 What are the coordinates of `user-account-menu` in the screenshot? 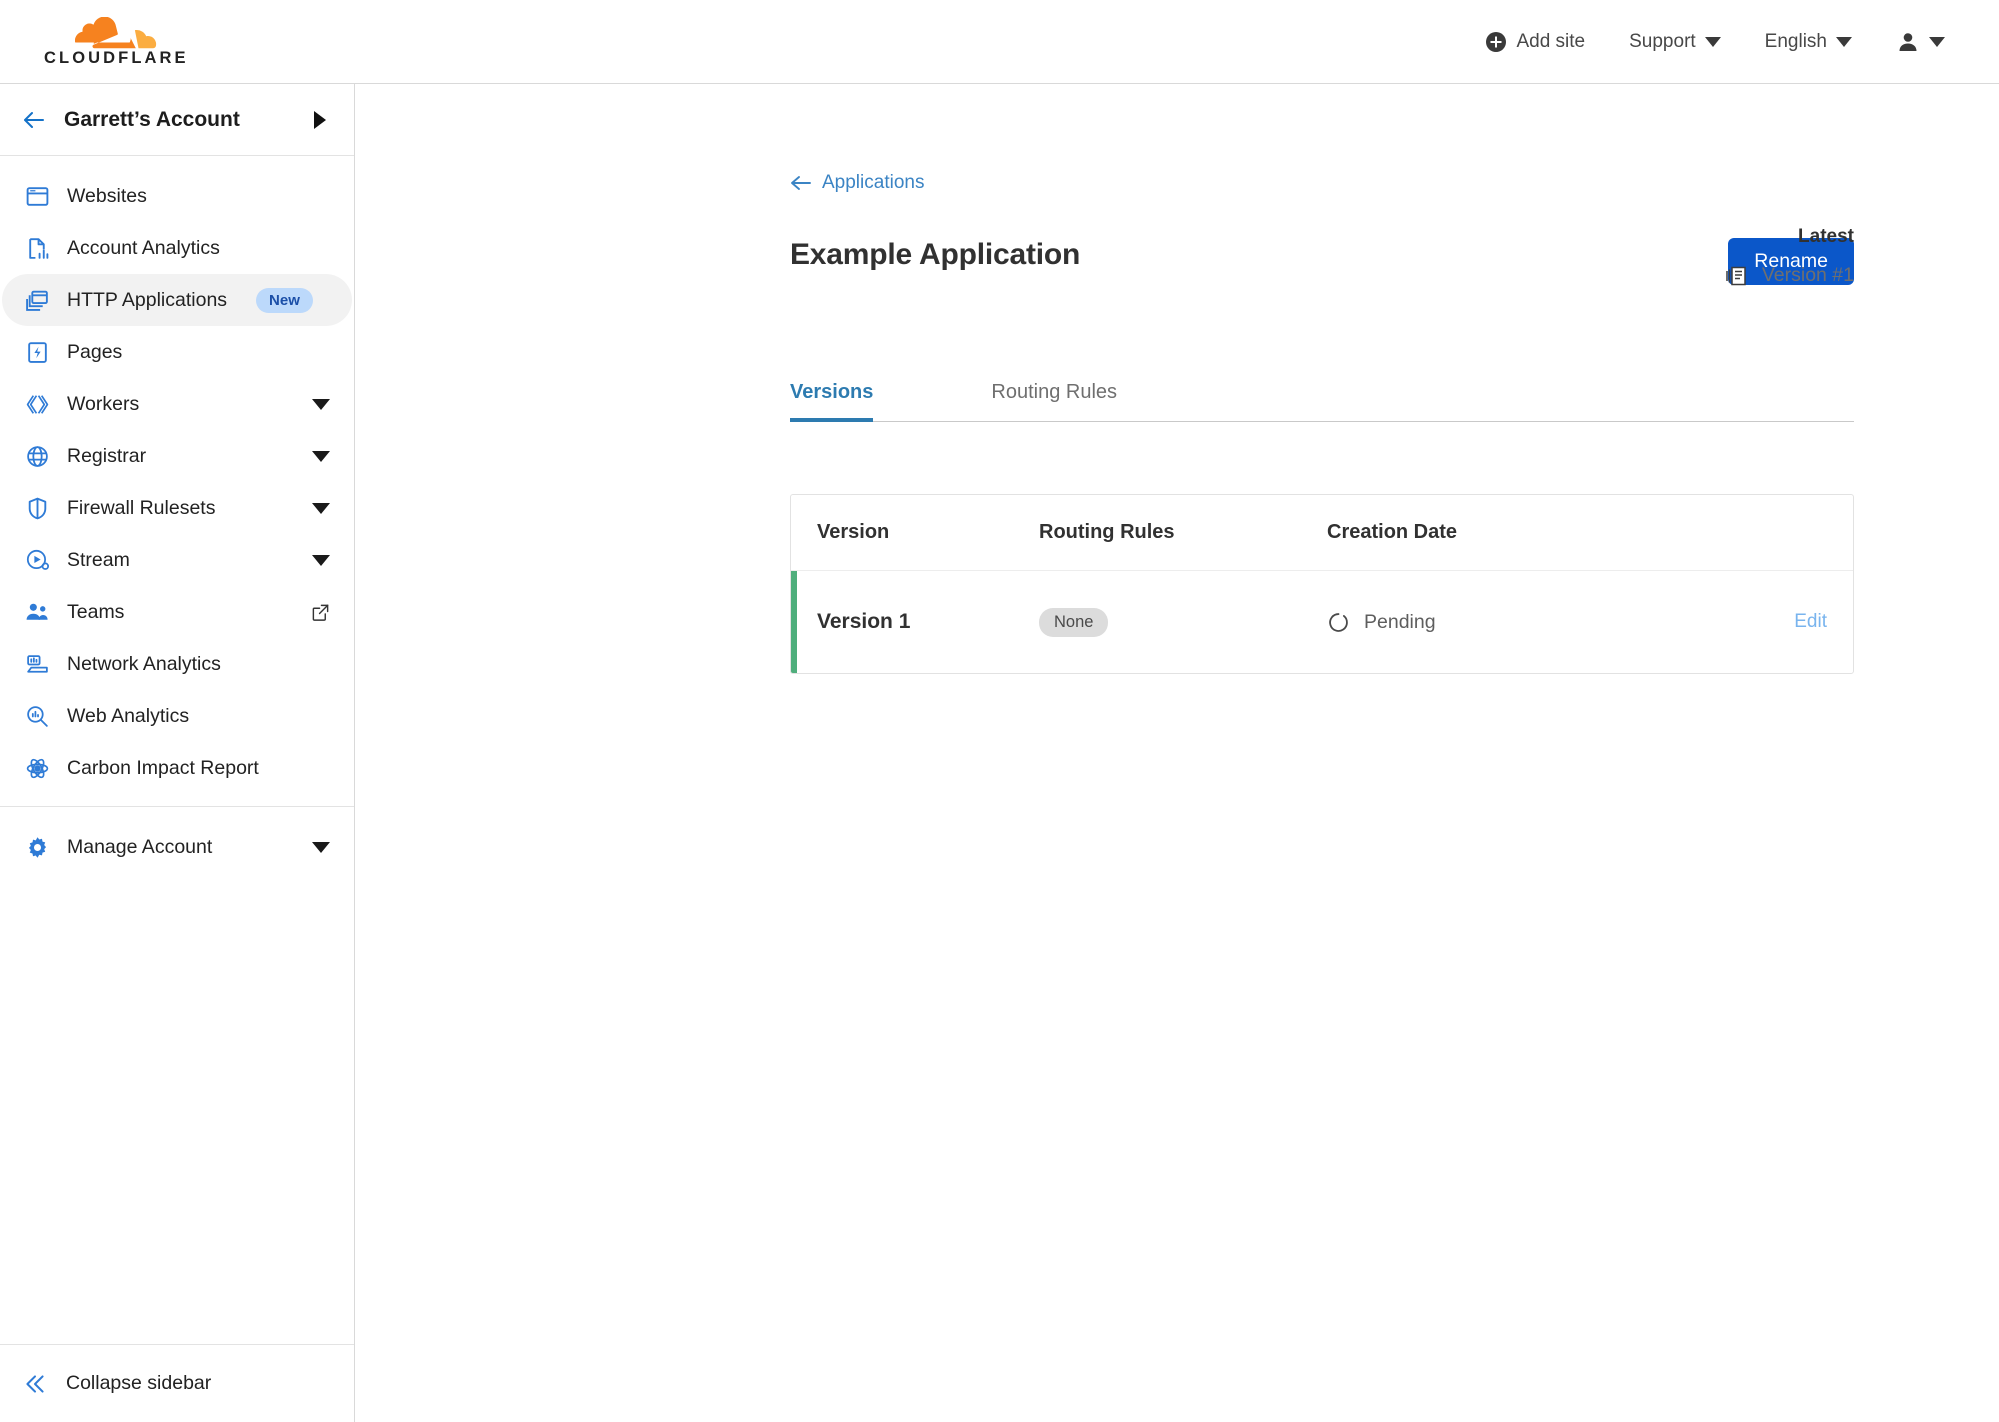 It's located at (1920, 42).